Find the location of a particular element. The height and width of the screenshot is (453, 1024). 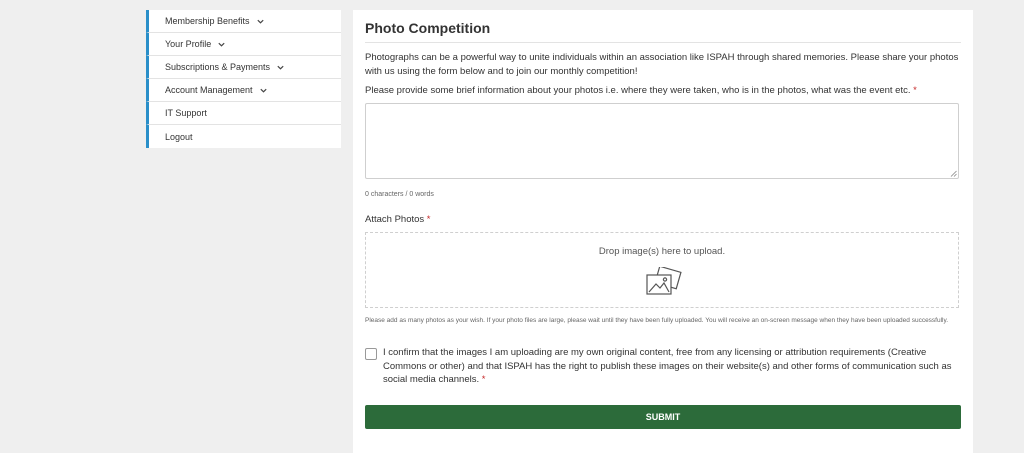

sidebar-item-logout: Logout is located at coordinates (243, 136).